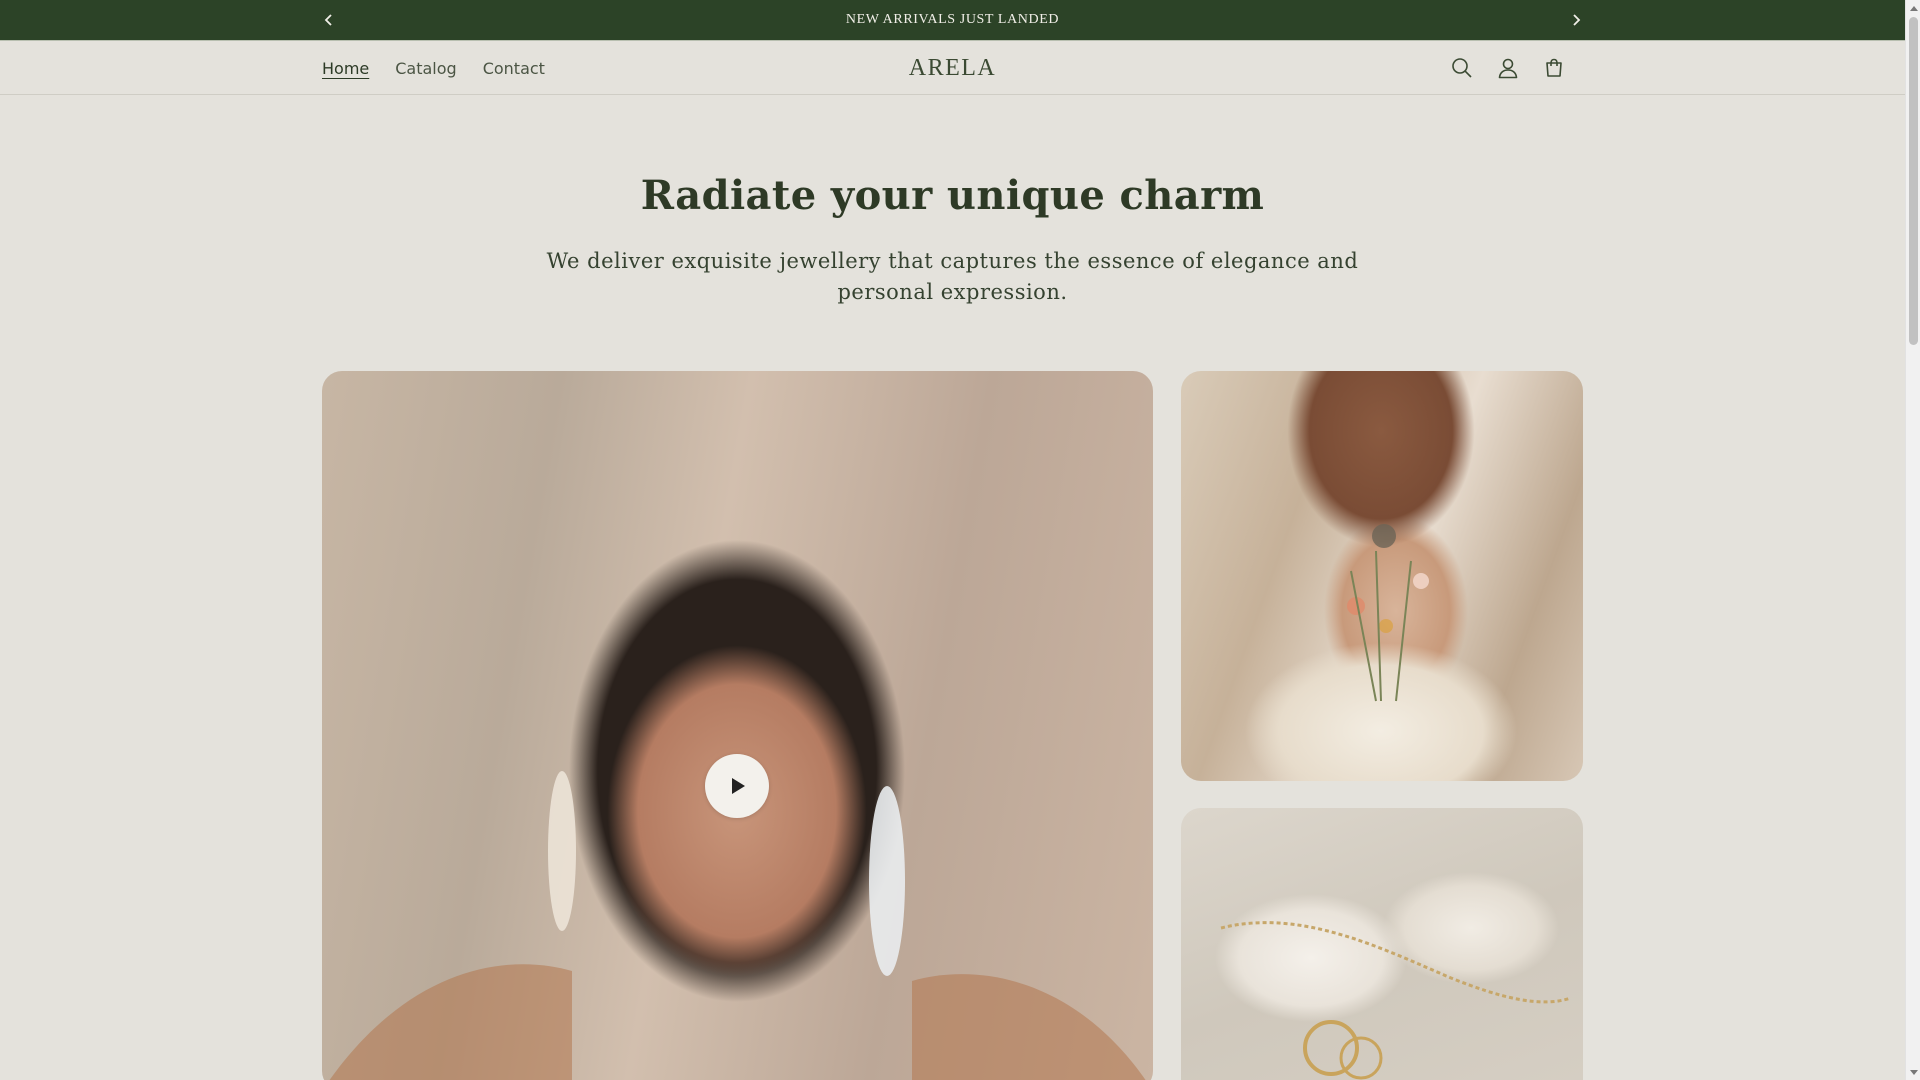 This screenshot has height=1080, width=1920. What do you see at coordinates (1913, 181) in the screenshot?
I see `scroll-thumb` at bounding box center [1913, 181].